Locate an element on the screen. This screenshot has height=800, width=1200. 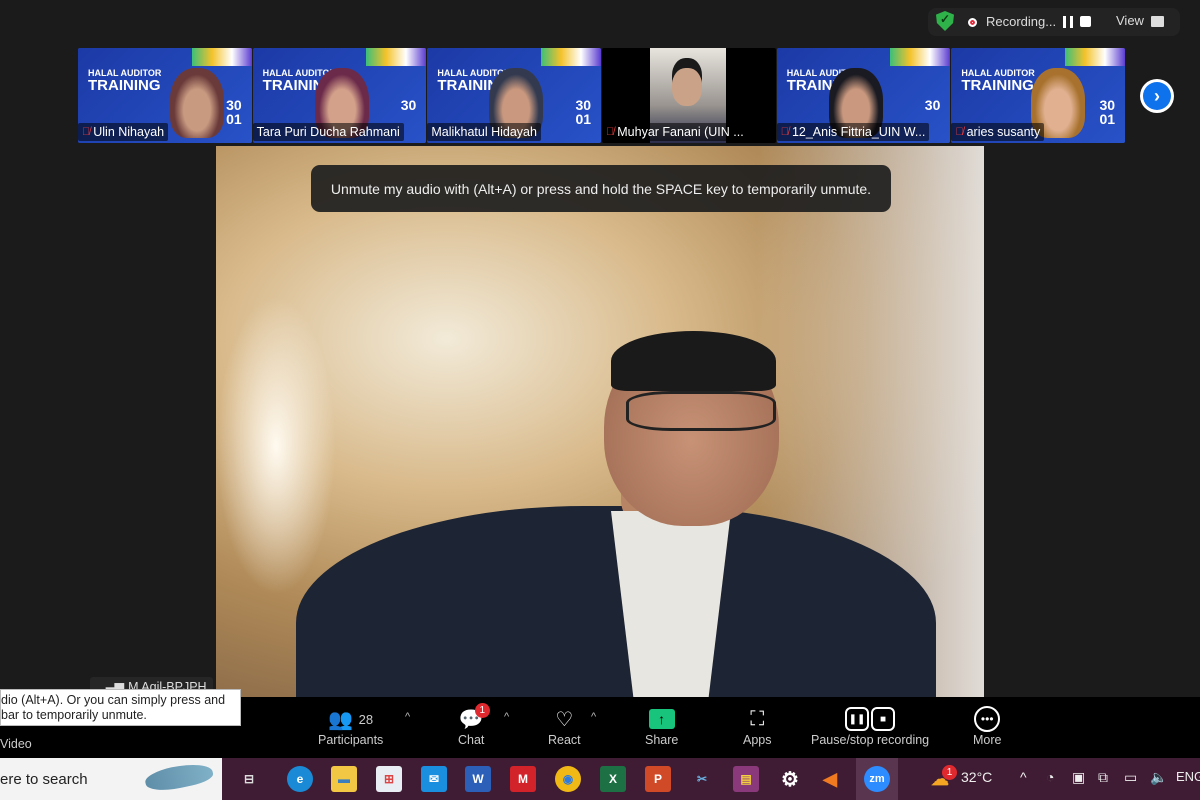
share-label: Share is located at coordinates (662, 740).